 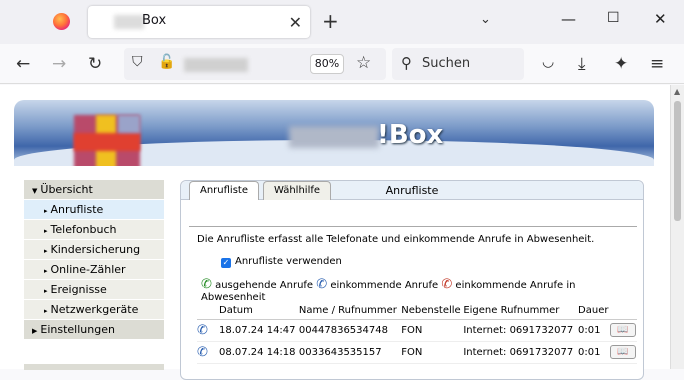 I want to click on list-tabs-chevron-icon: ⌄, so click(x=485, y=19).